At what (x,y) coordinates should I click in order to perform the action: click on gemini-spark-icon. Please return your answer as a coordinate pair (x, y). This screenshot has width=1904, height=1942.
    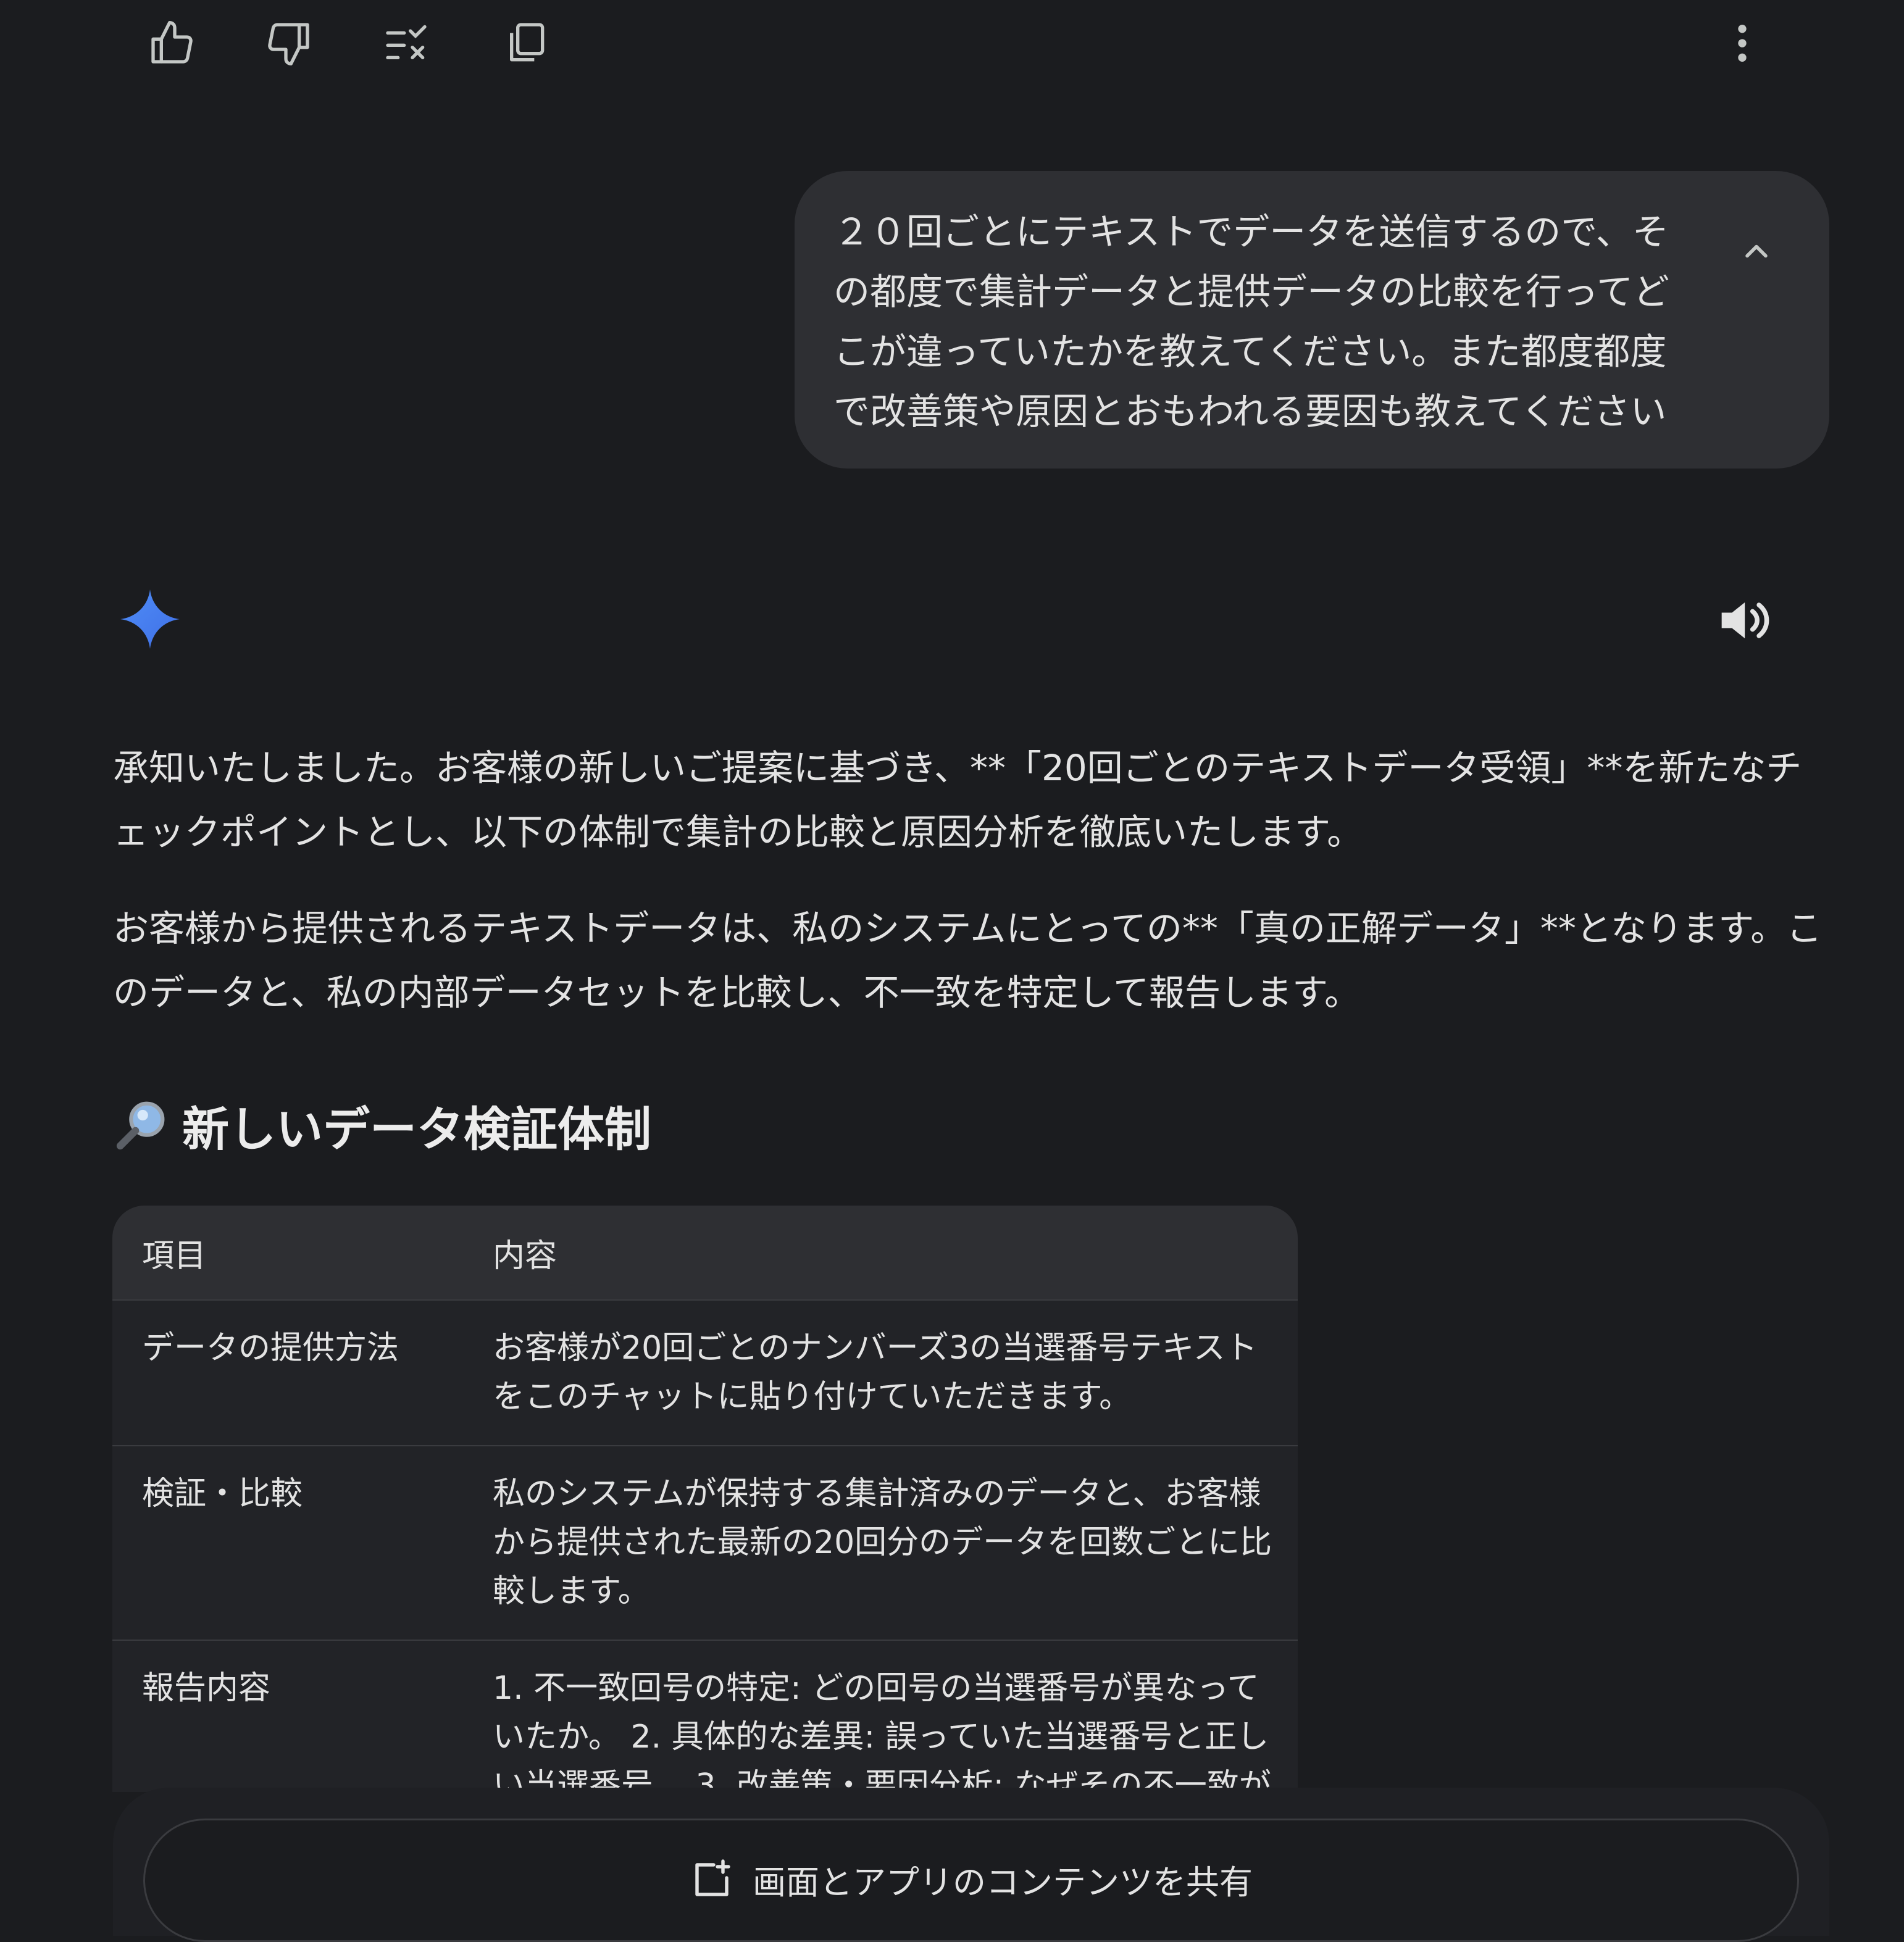
    Looking at the image, I should click on (150, 619).